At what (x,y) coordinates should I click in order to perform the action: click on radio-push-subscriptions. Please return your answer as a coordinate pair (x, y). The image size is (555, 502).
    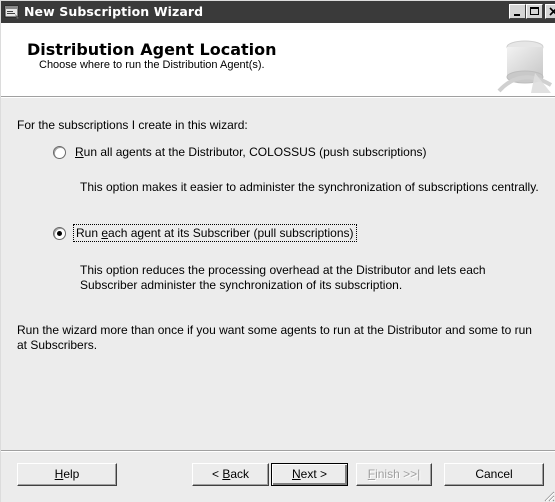
    Looking at the image, I should click on (59, 152).